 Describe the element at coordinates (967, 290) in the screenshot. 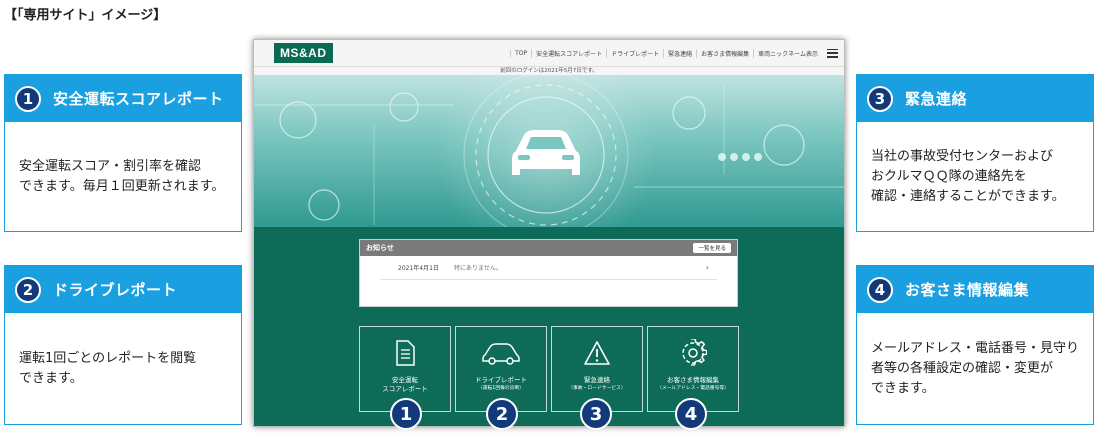

I see `callout-title: お客さま情報編集` at that location.